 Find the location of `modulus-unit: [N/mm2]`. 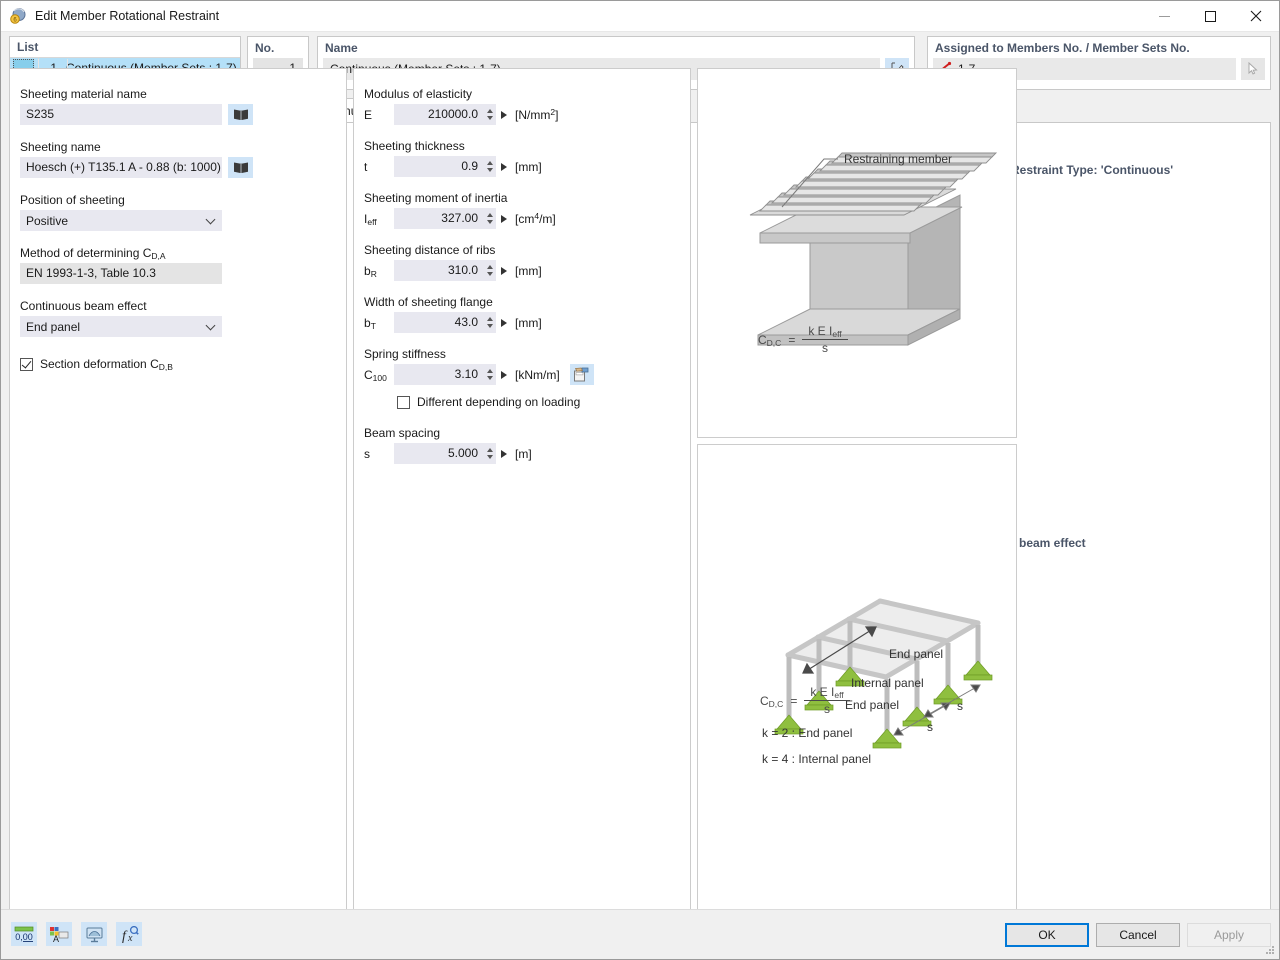

modulus-unit: [N/mm2] is located at coordinates (536, 114).